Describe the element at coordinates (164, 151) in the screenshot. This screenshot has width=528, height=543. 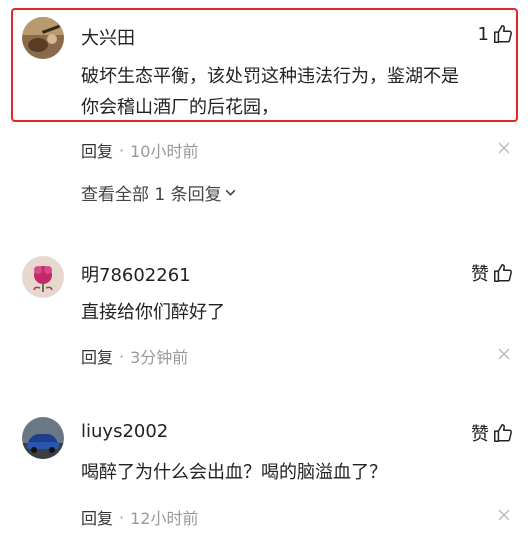
I see `timestamp: 10小时前` at that location.